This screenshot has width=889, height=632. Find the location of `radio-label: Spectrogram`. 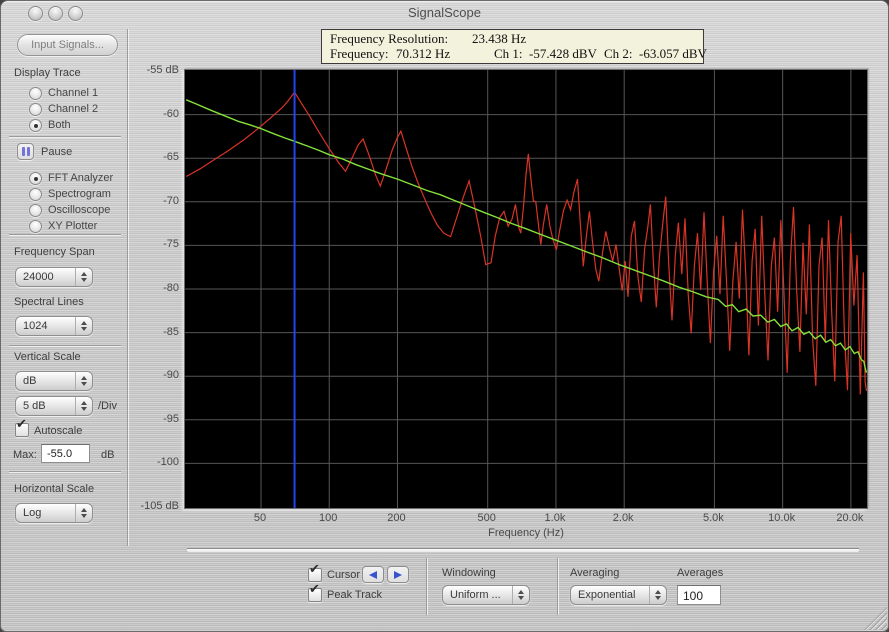

radio-label: Spectrogram is located at coordinates (79, 194).